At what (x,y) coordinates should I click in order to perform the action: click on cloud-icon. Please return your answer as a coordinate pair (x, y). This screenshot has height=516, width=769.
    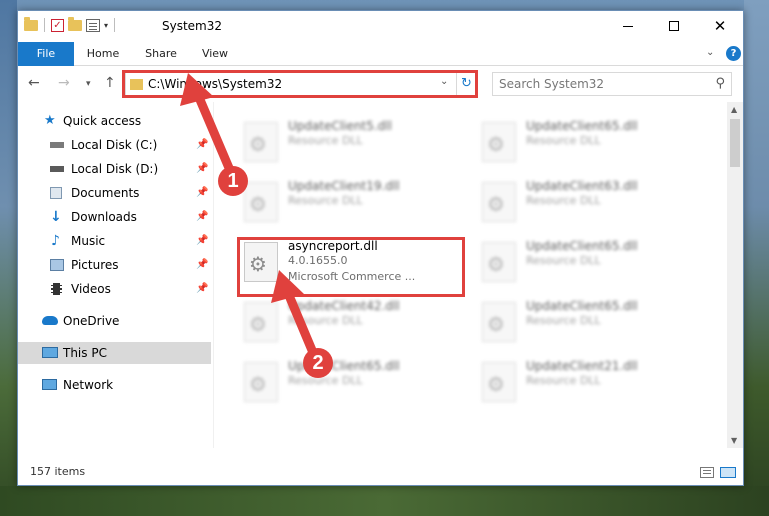
    Looking at the image, I should click on (50, 320).